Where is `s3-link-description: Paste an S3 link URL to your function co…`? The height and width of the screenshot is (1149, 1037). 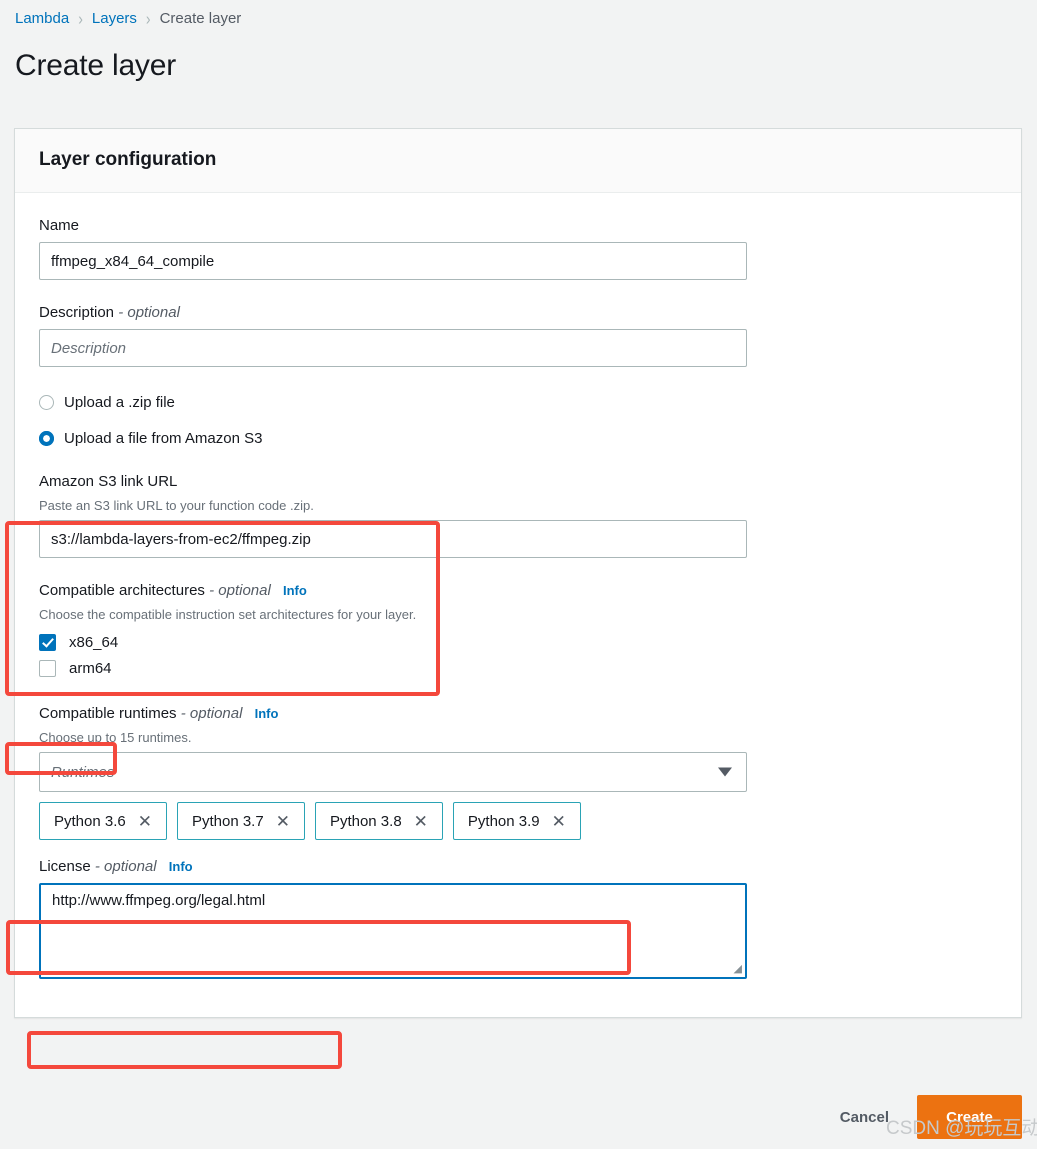
s3-link-description: Paste an S3 link URL to your function co… is located at coordinates (176, 505).